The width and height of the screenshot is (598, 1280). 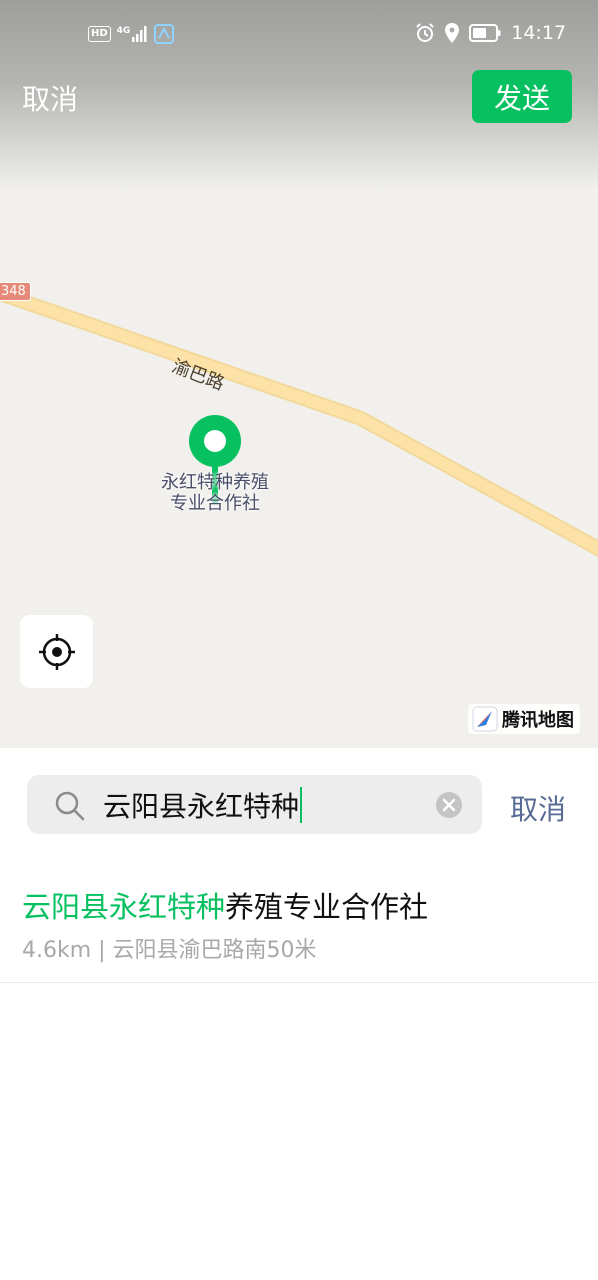 I want to click on result-subtitle: 4.6km | 云阳县渝巴路南50米, so click(x=169, y=950).